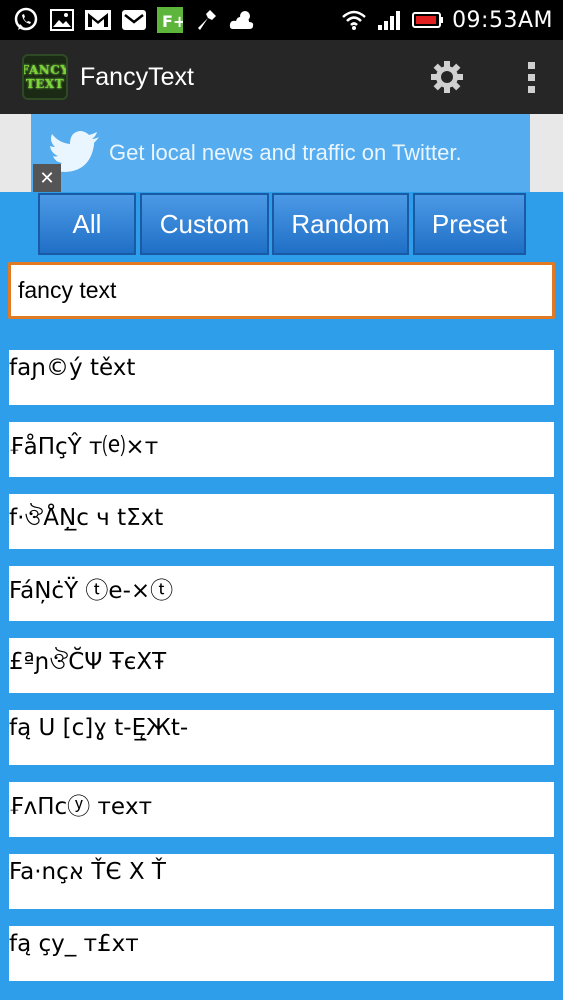 The height and width of the screenshot is (1000, 563). Describe the element at coordinates (281, 665) in the screenshot. I see `result-item: £ªɲঔС̆Ψ ŦєΧŦ` at that location.